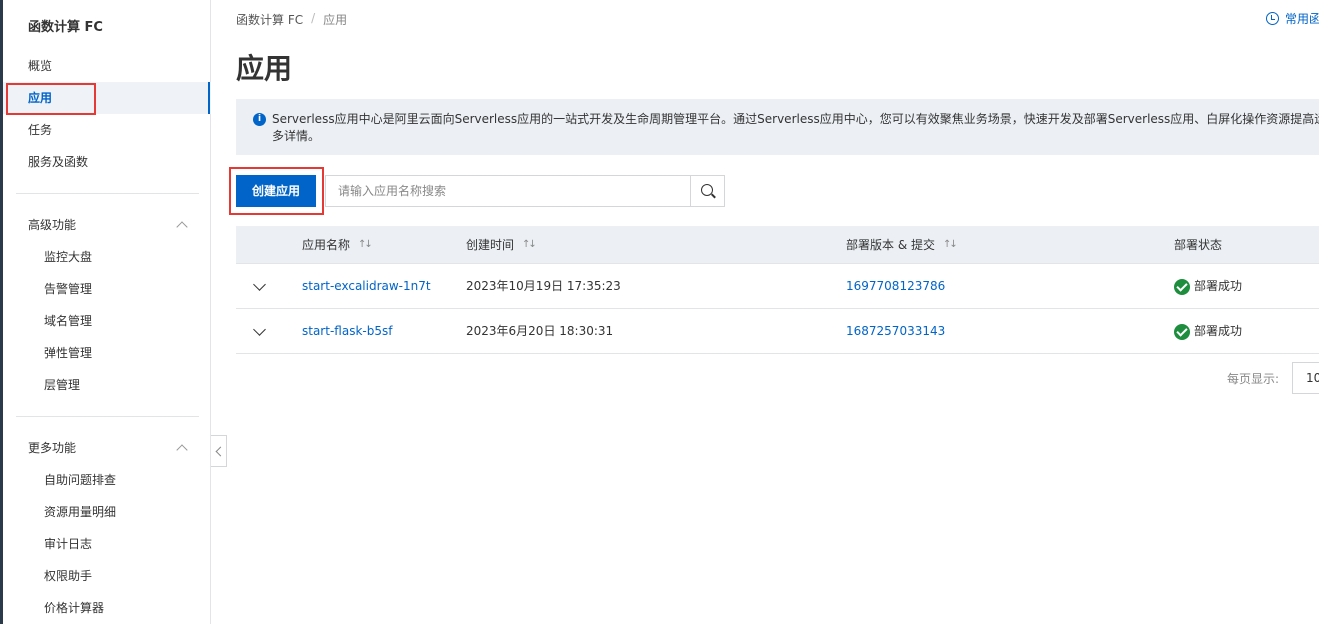 The image size is (1319, 624). I want to click on sidebar-active-indicator, so click(209, 98).